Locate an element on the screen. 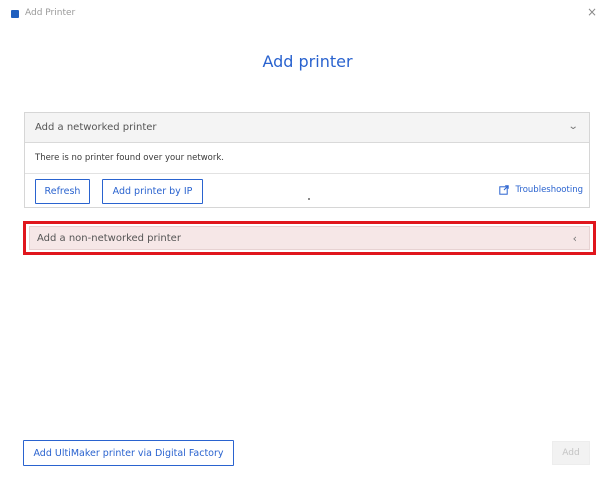  networked-printer-header: Add a networked printer ⌄ is located at coordinates (307, 128).